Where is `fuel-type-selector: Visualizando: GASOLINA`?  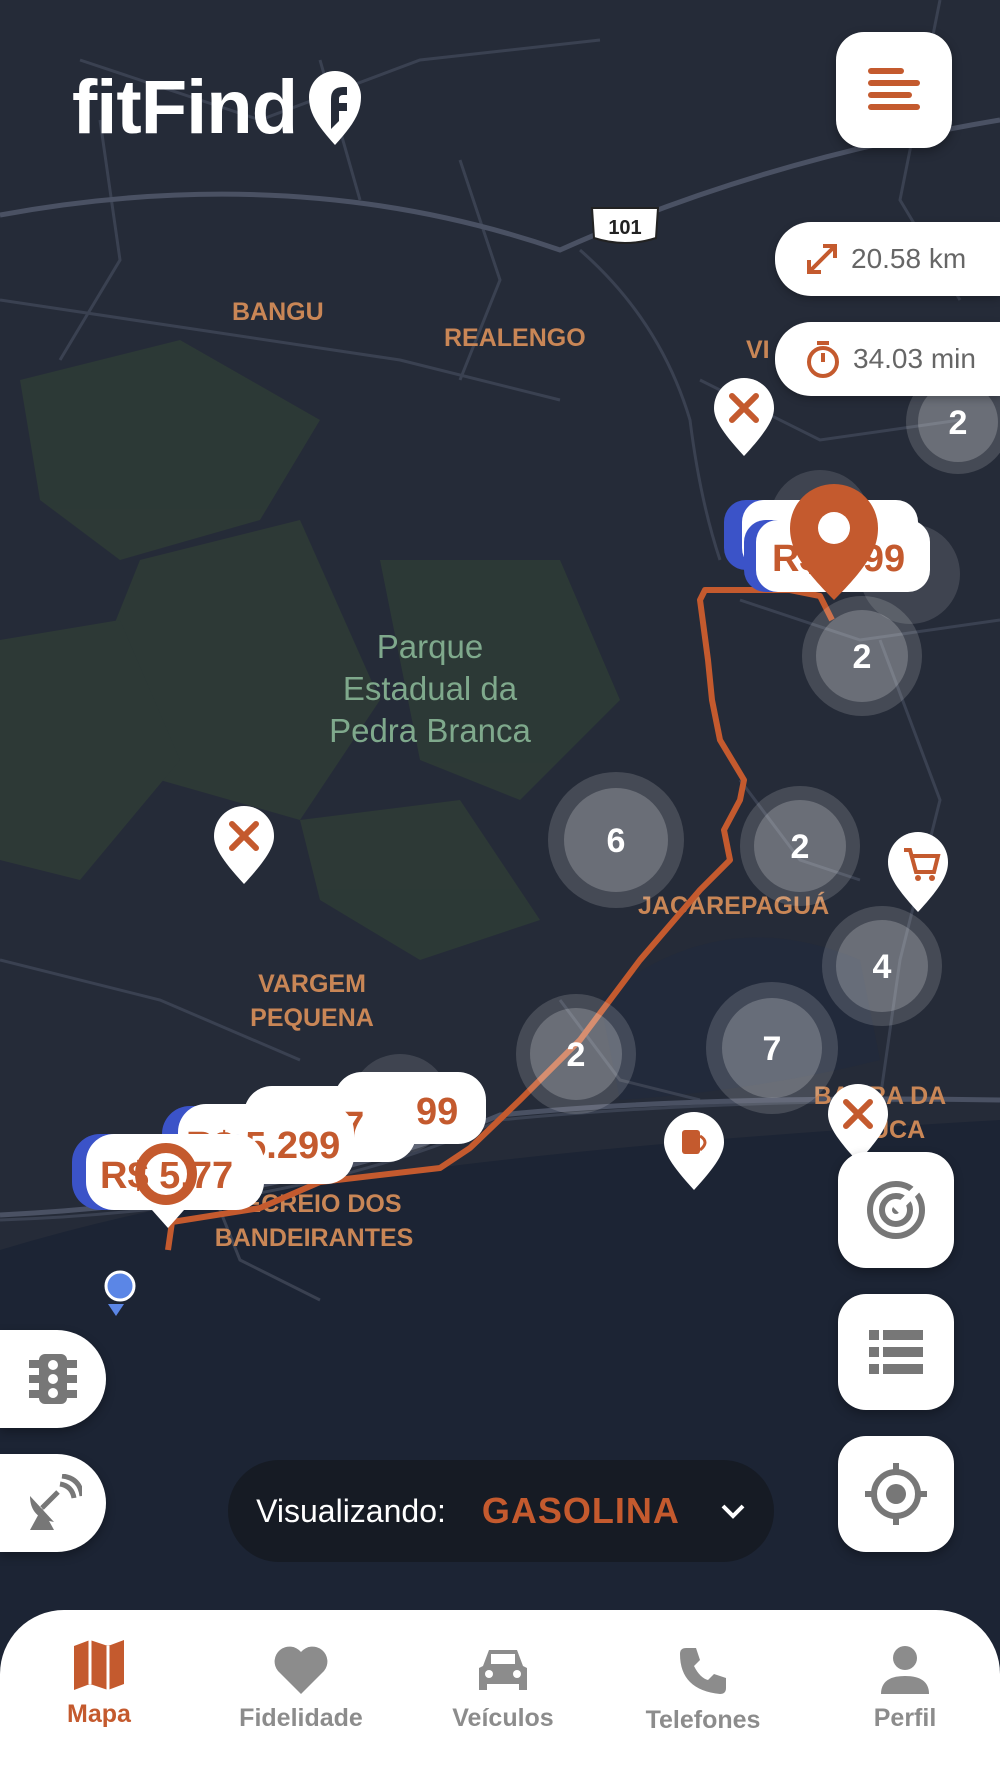 fuel-type-selector: Visualizando: GASOLINA is located at coordinates (501, 1511).